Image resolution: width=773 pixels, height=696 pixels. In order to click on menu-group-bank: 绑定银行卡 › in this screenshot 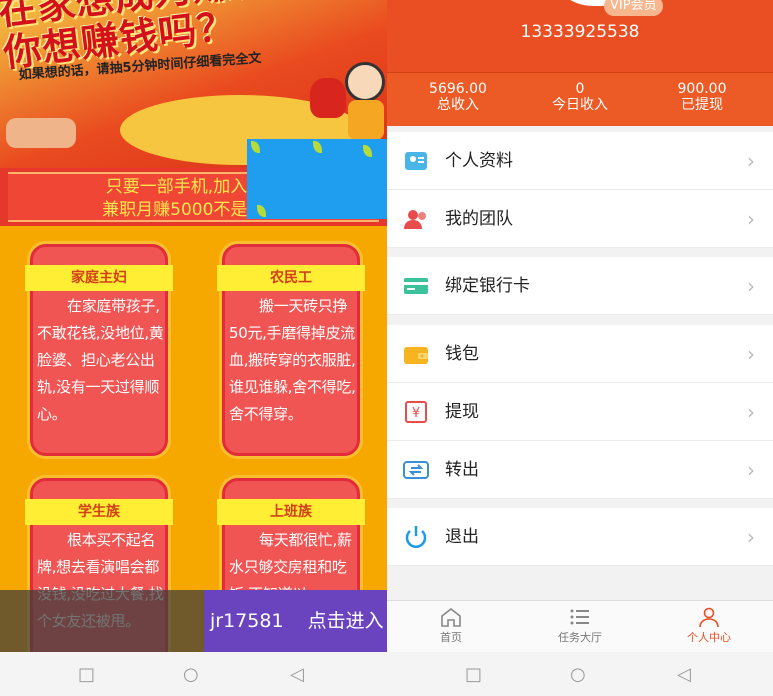, I will do `click(580, 286)`.